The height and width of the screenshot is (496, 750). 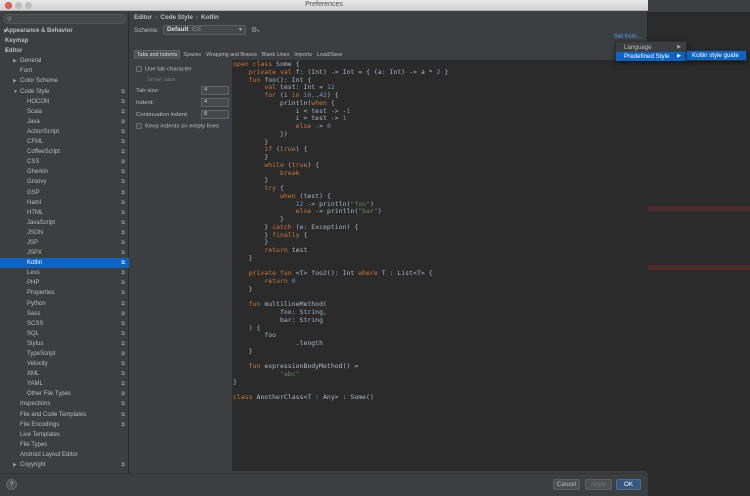 What do you see at coordinates (177, 126) in the screenshot?
I see `keep-indents-checkbox: Keep indents on empty lines` at bounding box center [177, 126].